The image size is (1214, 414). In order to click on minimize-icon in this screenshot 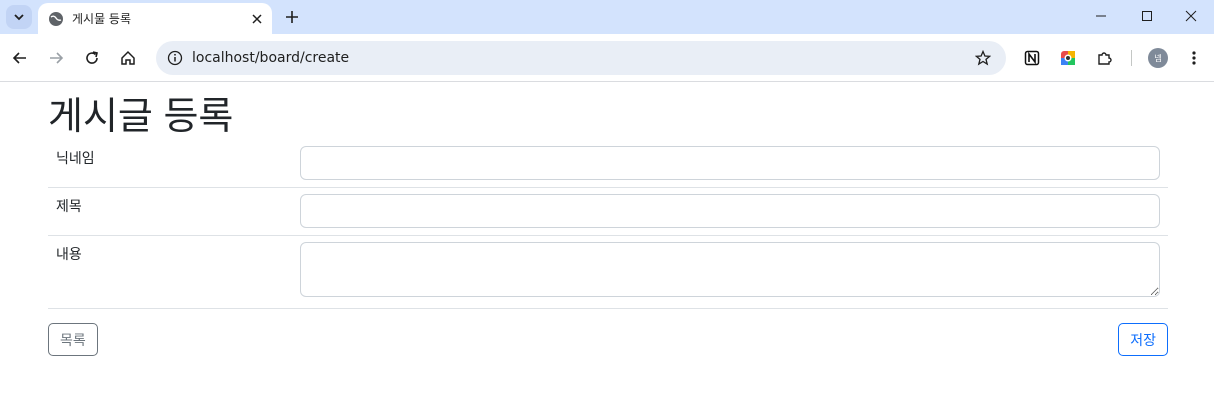, I will do `click(1101, 16)`.